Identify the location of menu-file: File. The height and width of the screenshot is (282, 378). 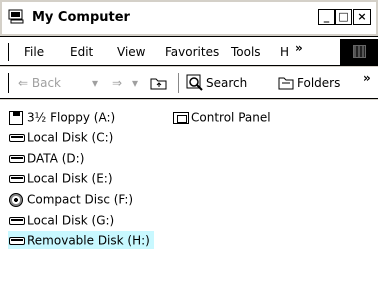
(34, 52).